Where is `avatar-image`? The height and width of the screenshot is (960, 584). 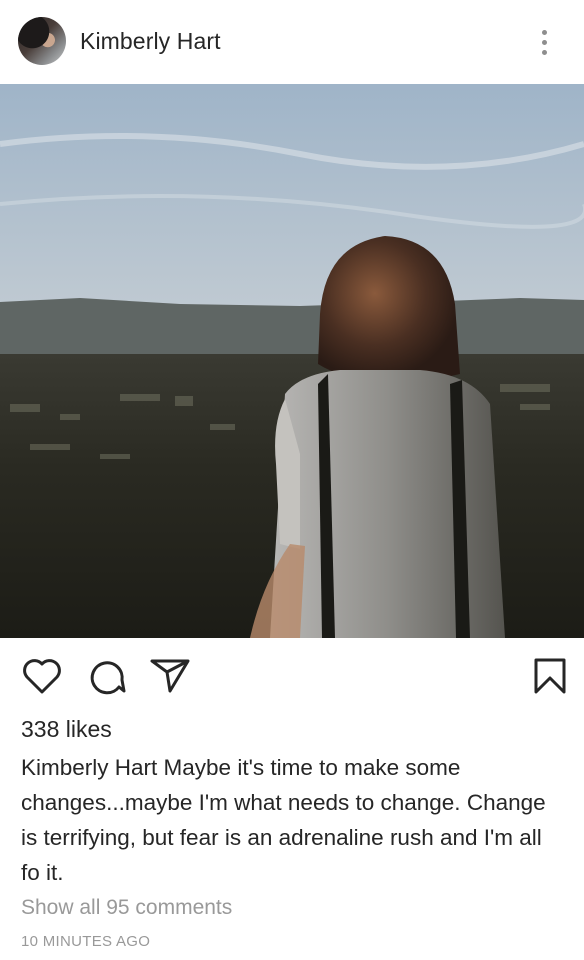
avatar-image is located at coordinates (42, 41).